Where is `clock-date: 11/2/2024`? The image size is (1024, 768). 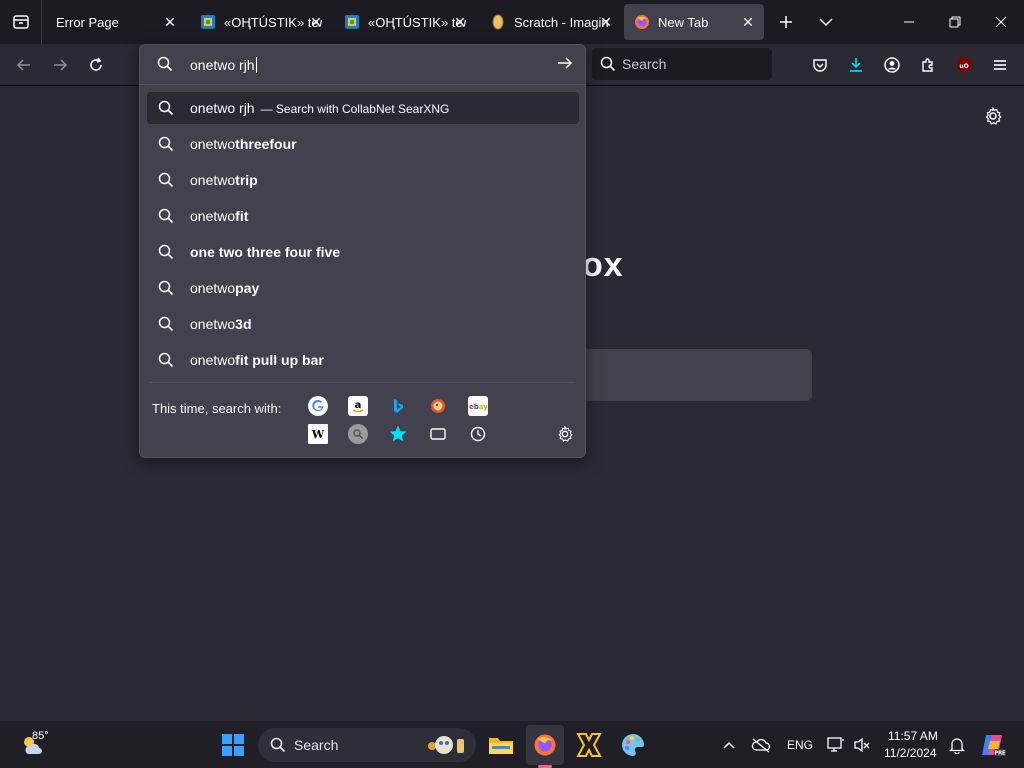 clock-date: 11/2/2024 is located at coordinates (910, 753).